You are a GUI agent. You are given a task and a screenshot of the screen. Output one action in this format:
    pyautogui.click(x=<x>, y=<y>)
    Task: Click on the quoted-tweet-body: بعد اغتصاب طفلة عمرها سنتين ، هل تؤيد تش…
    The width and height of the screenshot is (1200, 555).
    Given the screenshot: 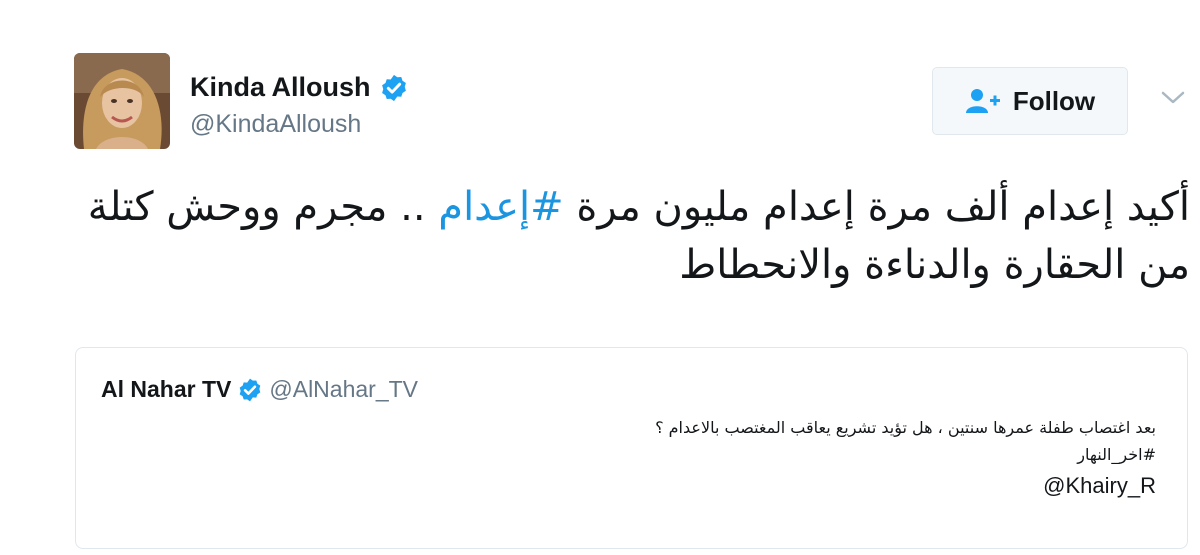 What is the action you would take?
    pyautogui.click(x=905, y=456)
    